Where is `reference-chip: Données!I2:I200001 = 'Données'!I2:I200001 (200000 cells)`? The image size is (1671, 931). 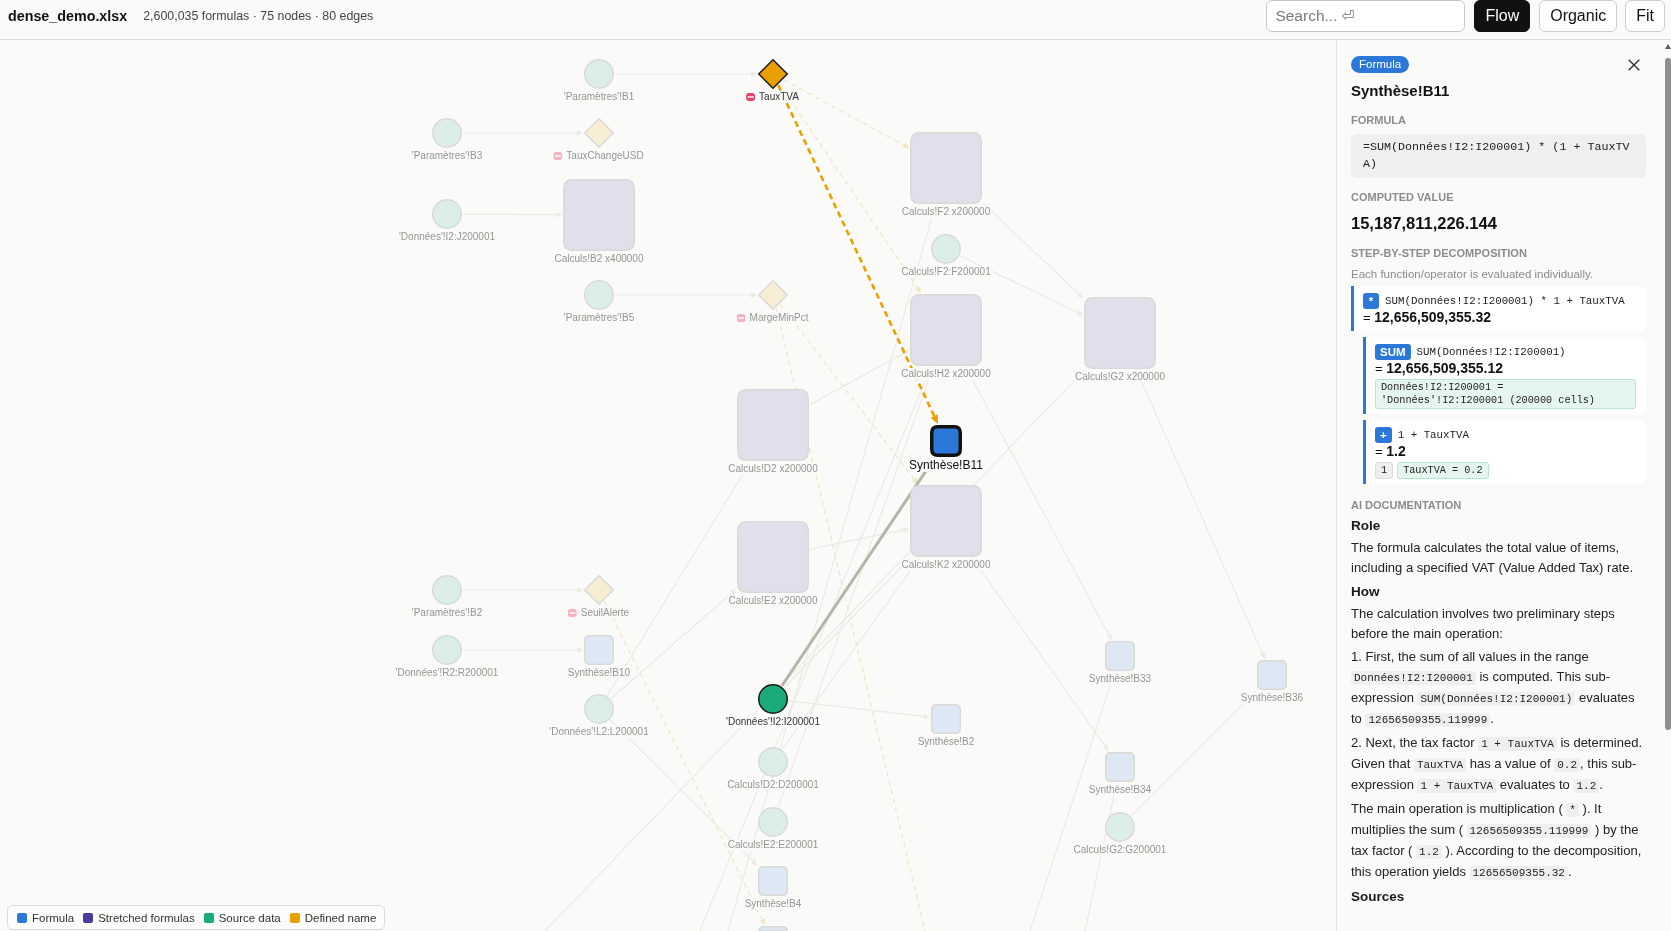 reference-chip: Données!I2:I200001 = 'Données'!I2:I200001 (200000 cells) is located at coordinates (1505, 394).